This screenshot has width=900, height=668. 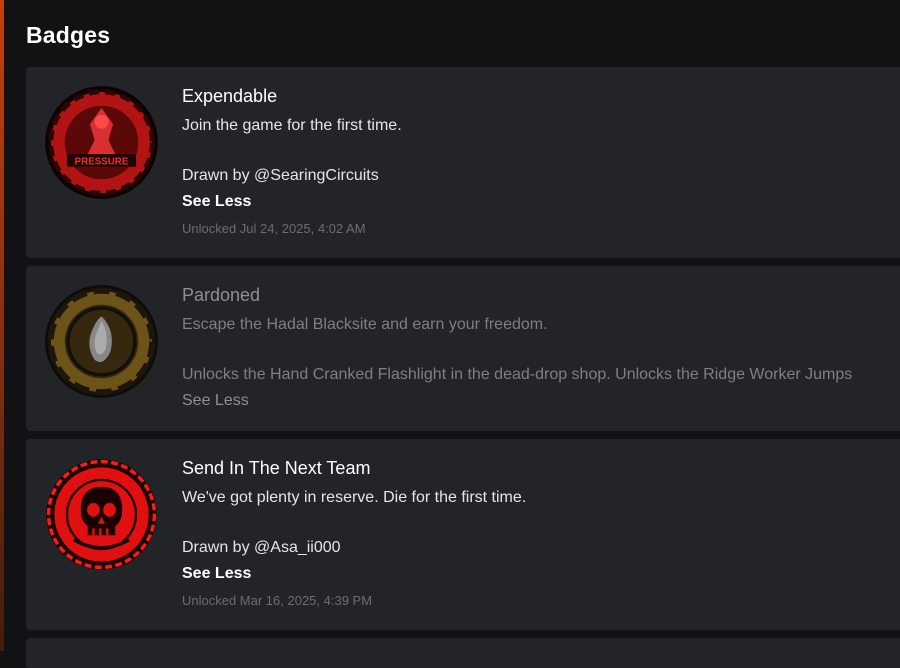 I want to click on badge-name: Pardoned, so click(x=221, y=295).